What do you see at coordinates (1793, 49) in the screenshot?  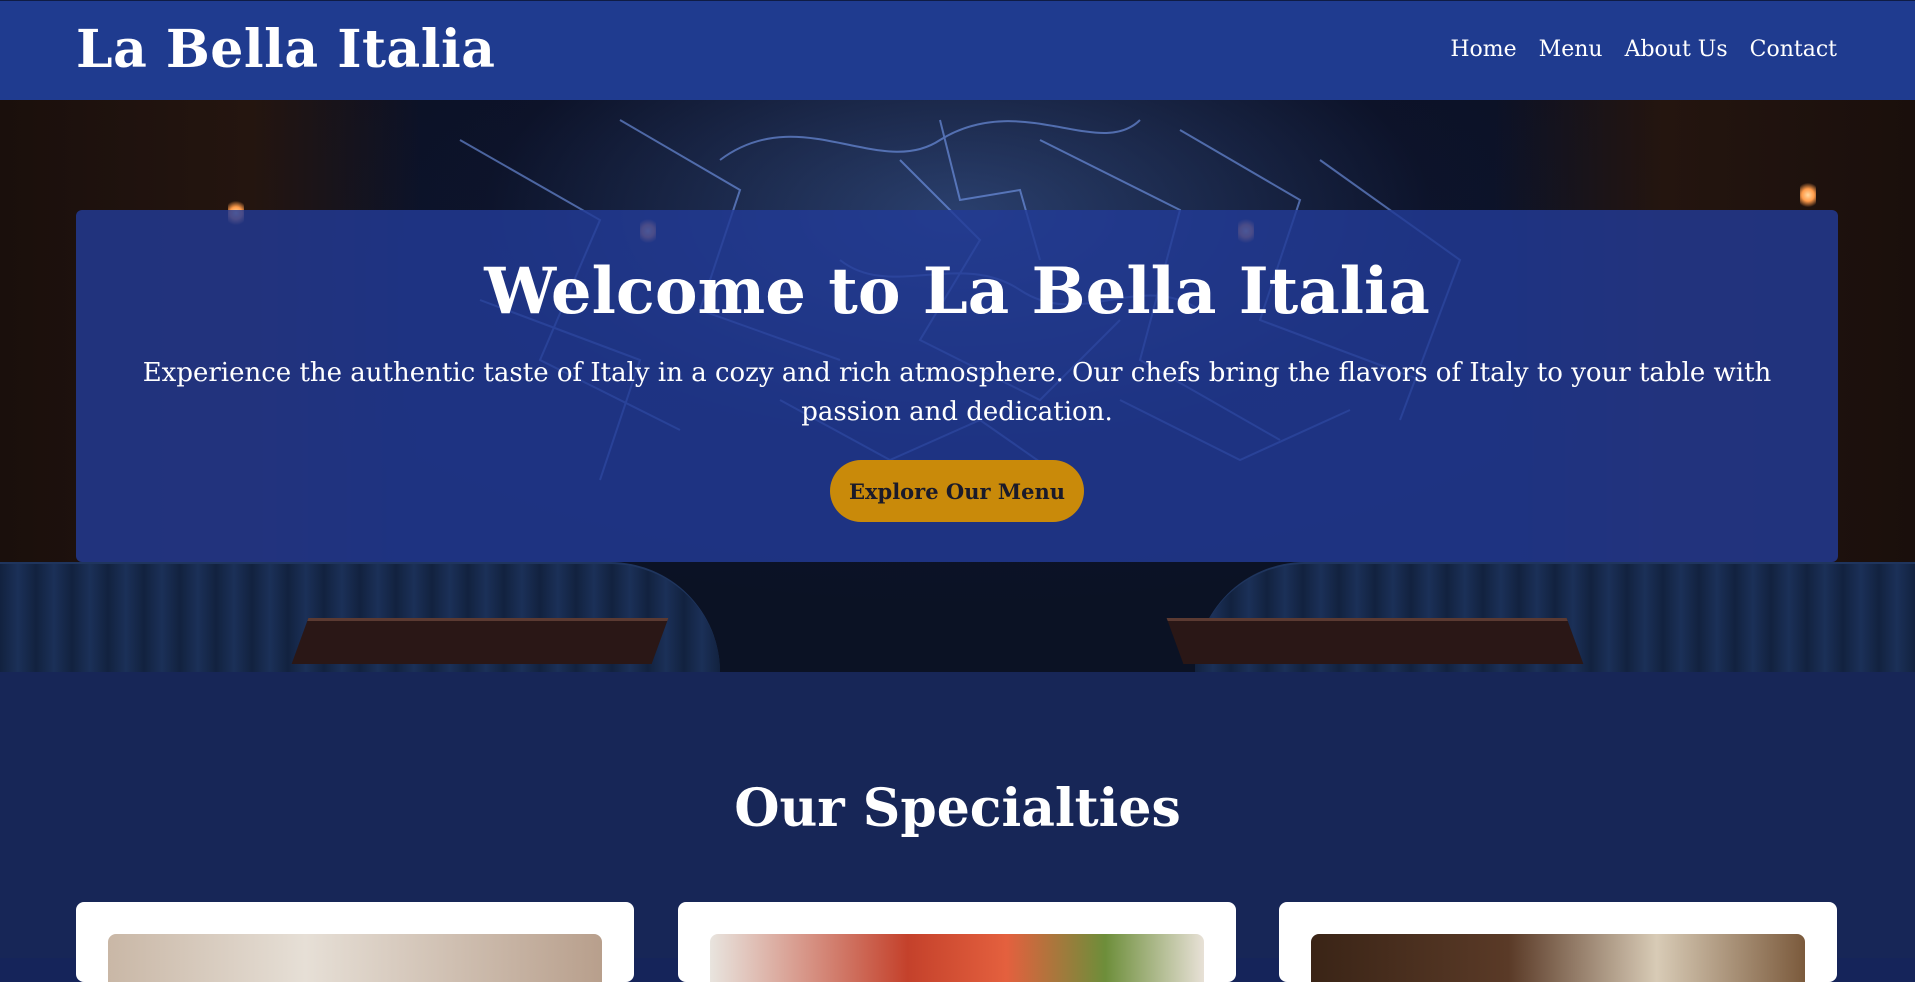 I see `nav-link-contact: Contact` at bounding box center [1793, 49].